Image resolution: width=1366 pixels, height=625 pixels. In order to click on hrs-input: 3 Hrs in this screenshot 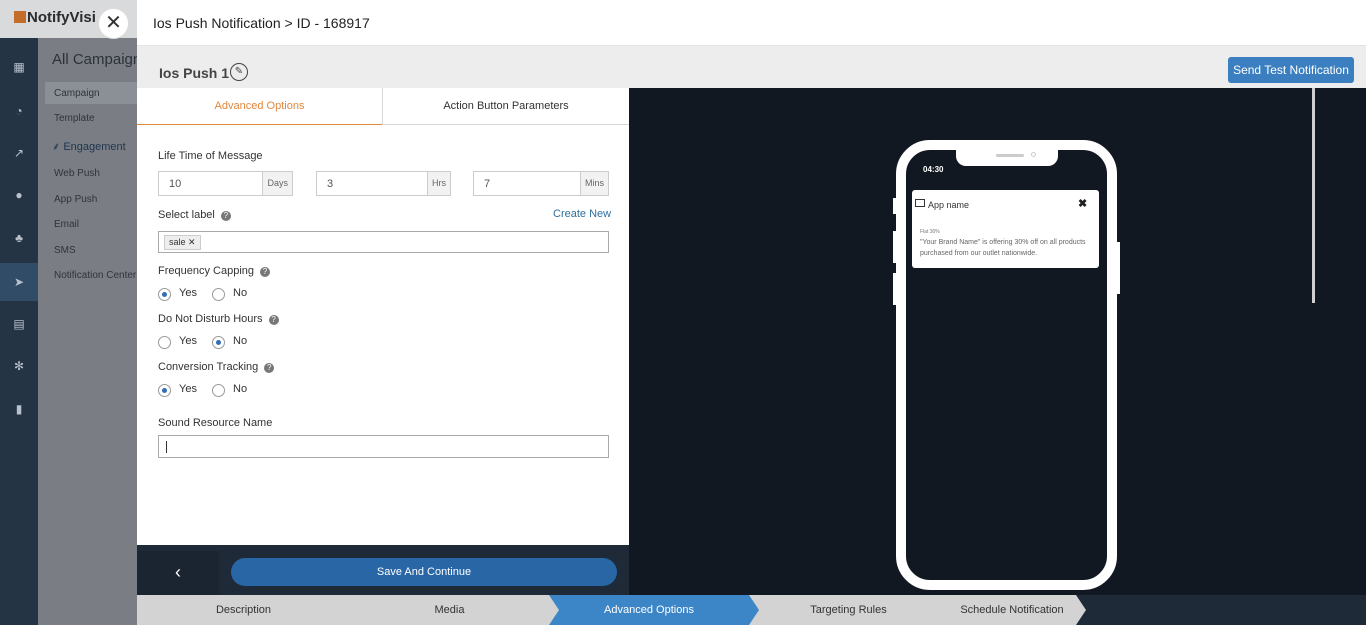, I will do `click(383, 183)`.